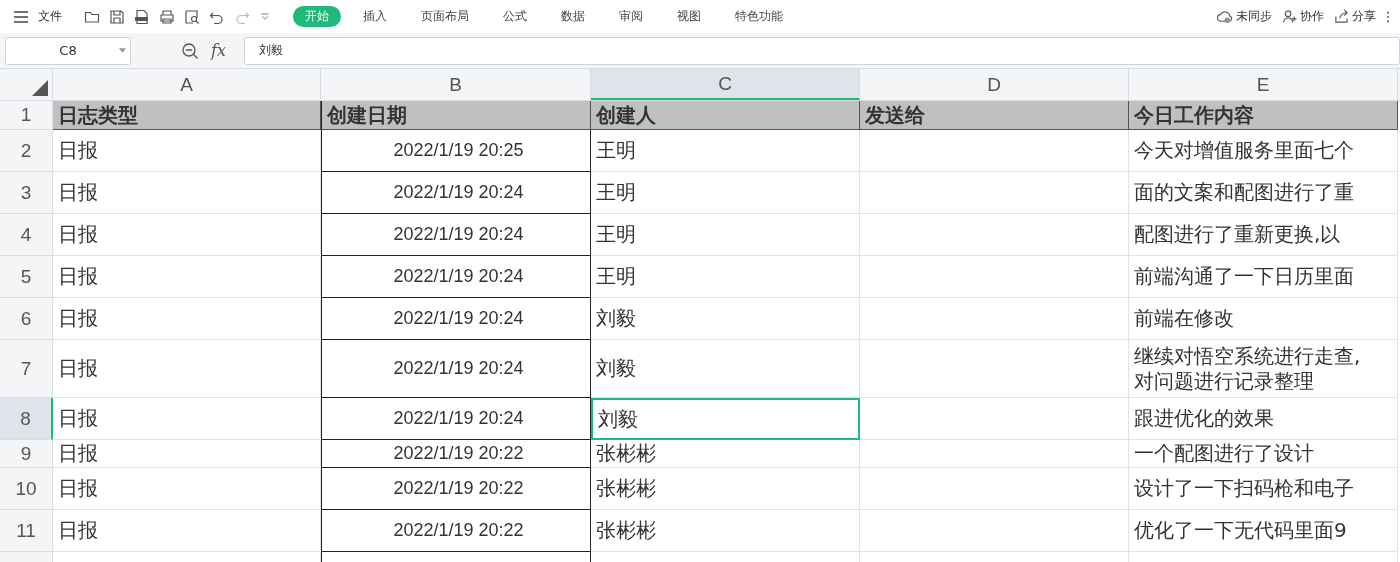  I want to click on dropdown-icon, so click(122, 50).